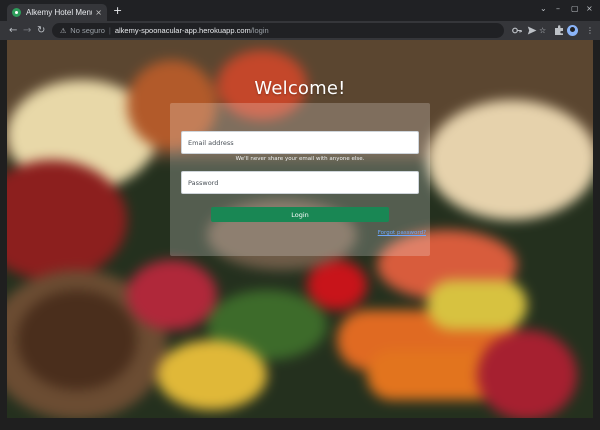  Describe the element at coordinates (558, 8) in the screenshot. I see `minimize-button: –` at that location.